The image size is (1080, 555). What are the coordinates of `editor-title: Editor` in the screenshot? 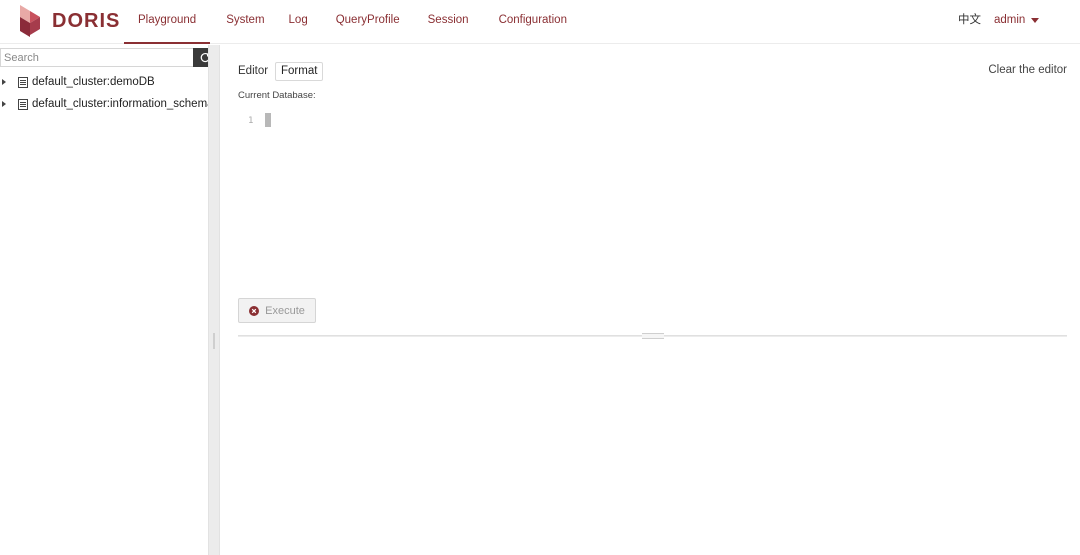 It's located at (253, 71).